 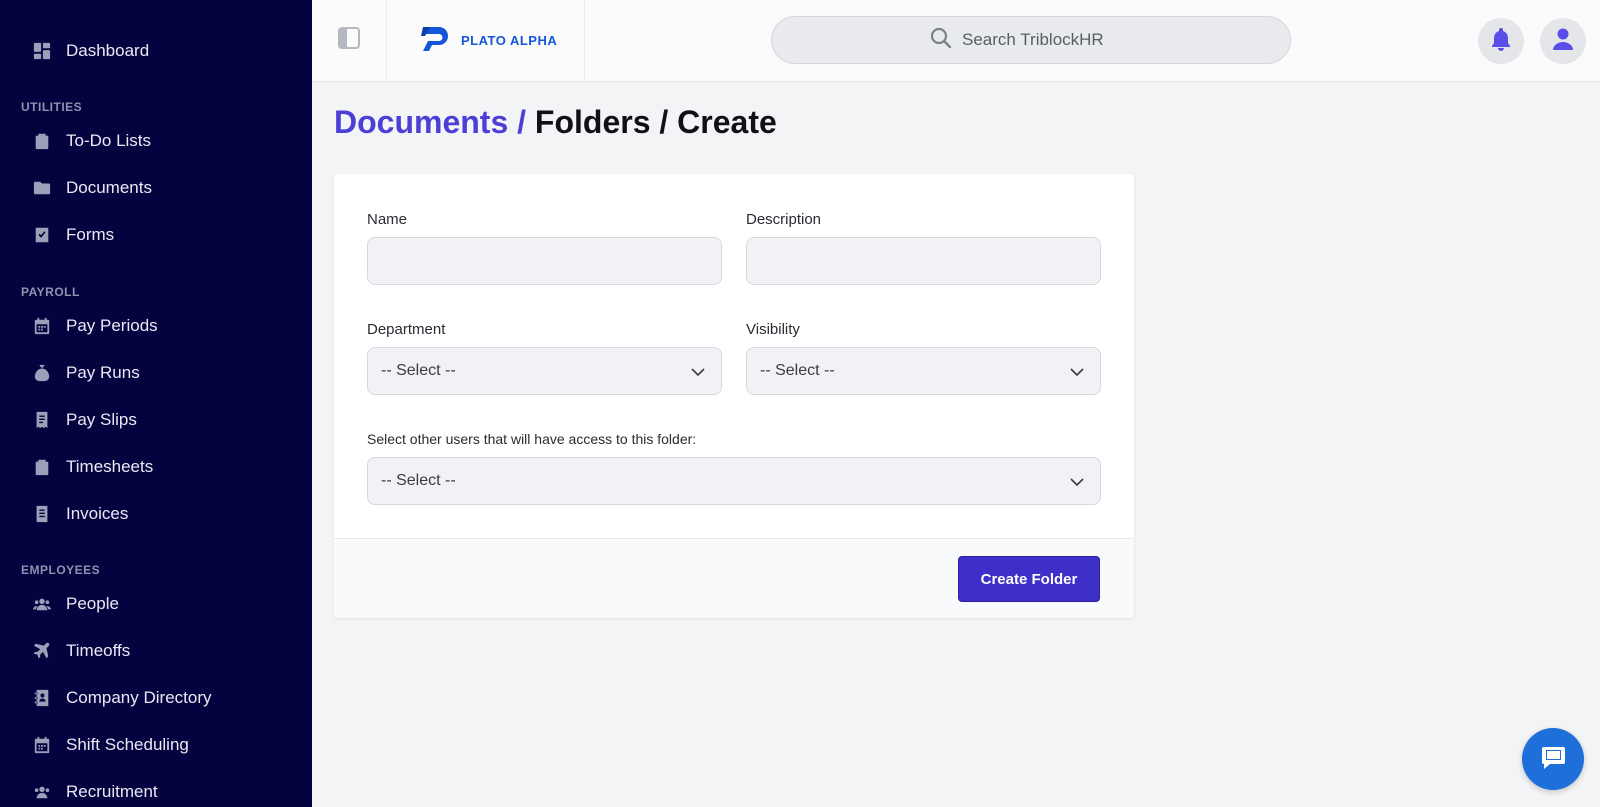 What do you see at coordinates (42, 188) in the screenshot?
I see `folder-icon` at bounding box center [42, 188].